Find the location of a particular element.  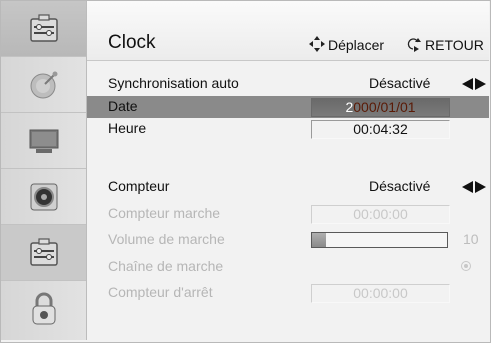

heure-label: Heure is located at coordinates (127, 128).